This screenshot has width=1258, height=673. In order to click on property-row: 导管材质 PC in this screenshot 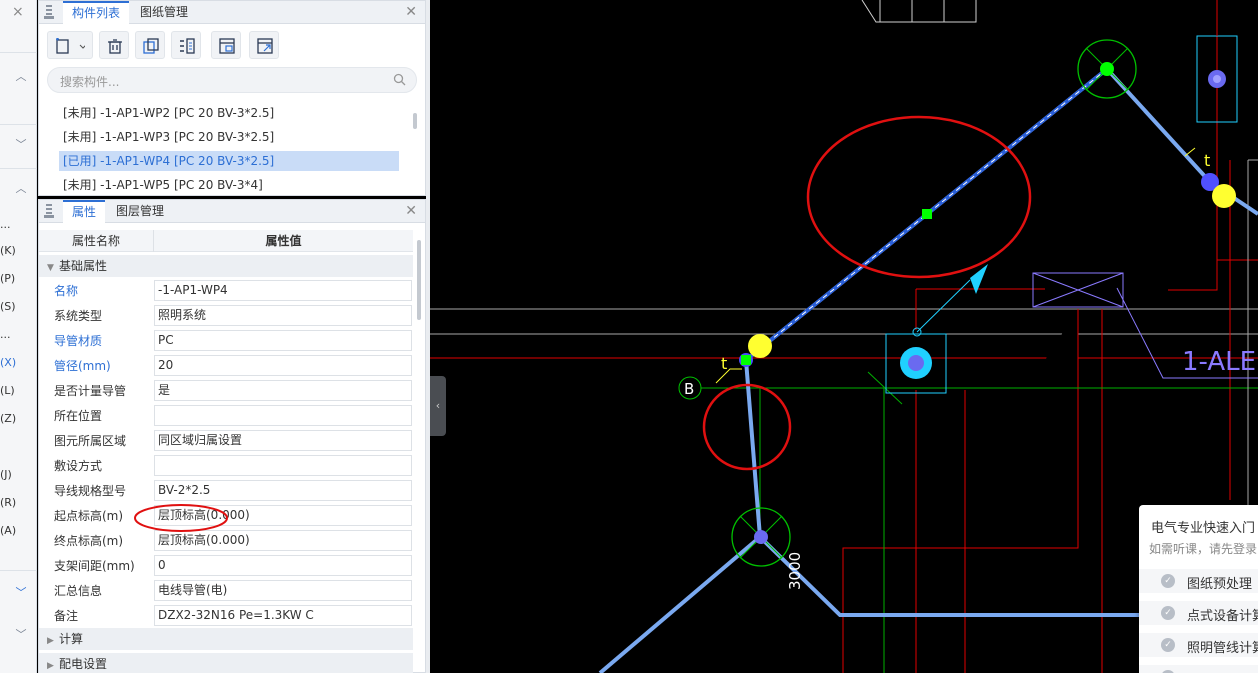, I will do `click(226, 340)`.